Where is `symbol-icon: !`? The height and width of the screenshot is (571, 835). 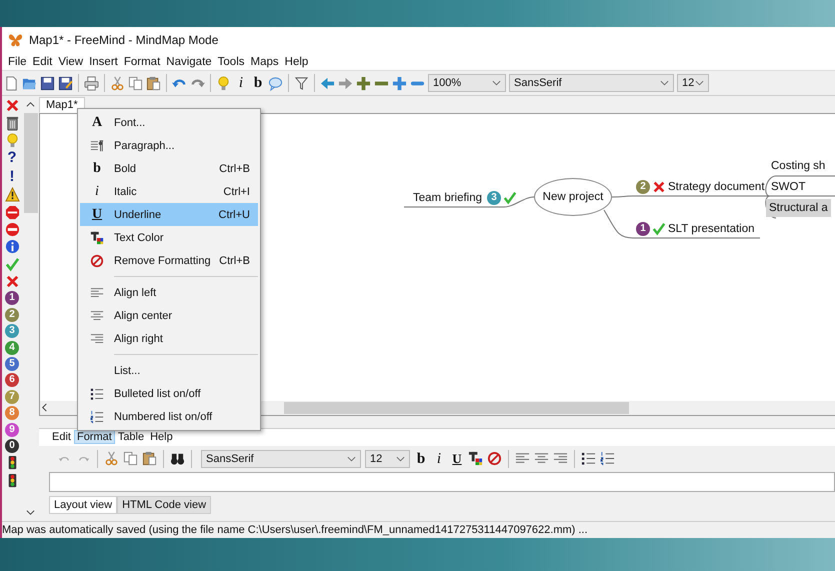
symbol-icon: ! is located at coordinates (12, 176).